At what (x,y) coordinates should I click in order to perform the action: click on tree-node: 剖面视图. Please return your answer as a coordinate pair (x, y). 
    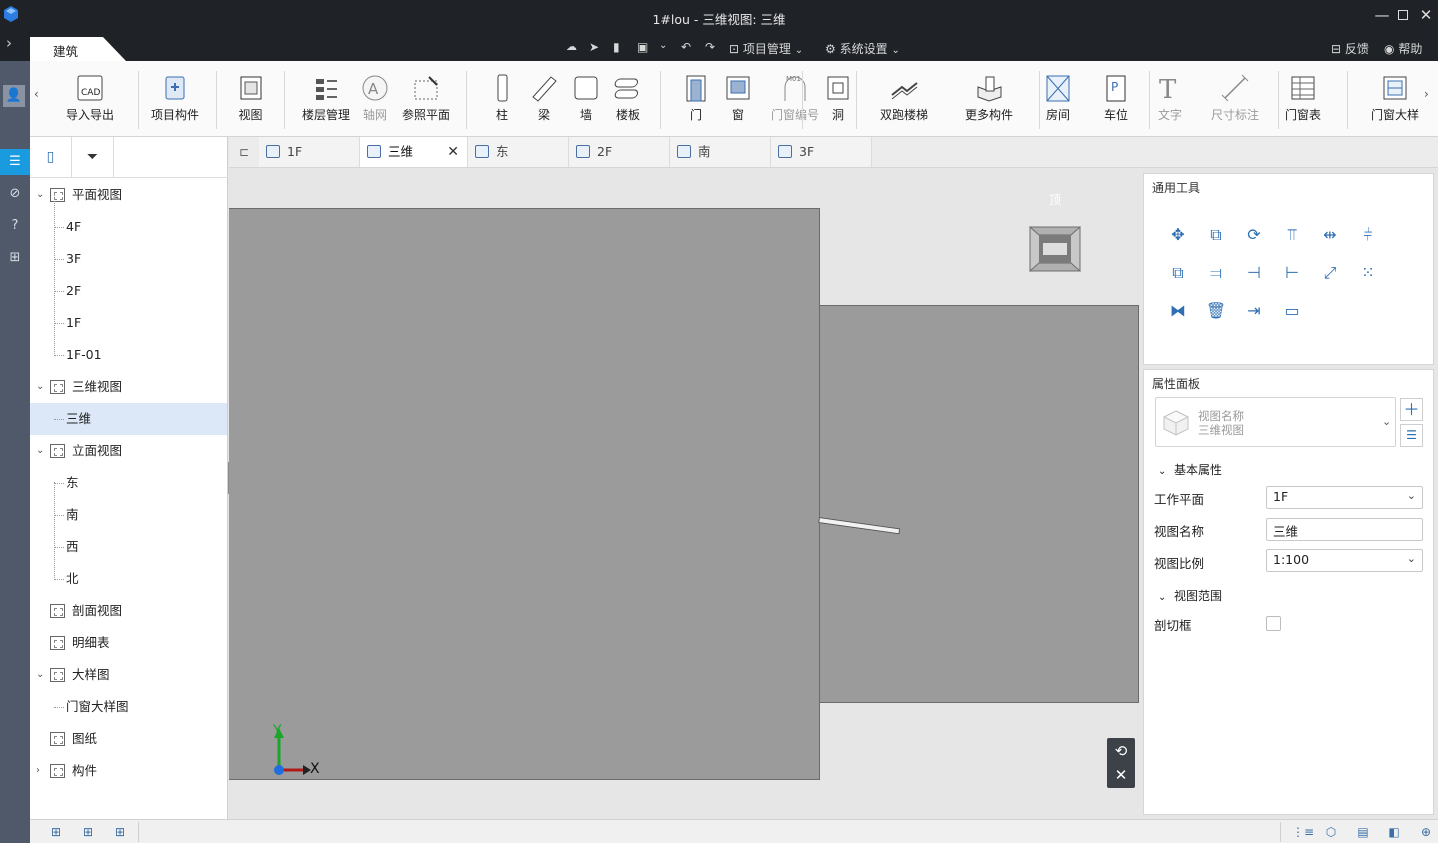
    Looking at the image, I should click on (128, 611).